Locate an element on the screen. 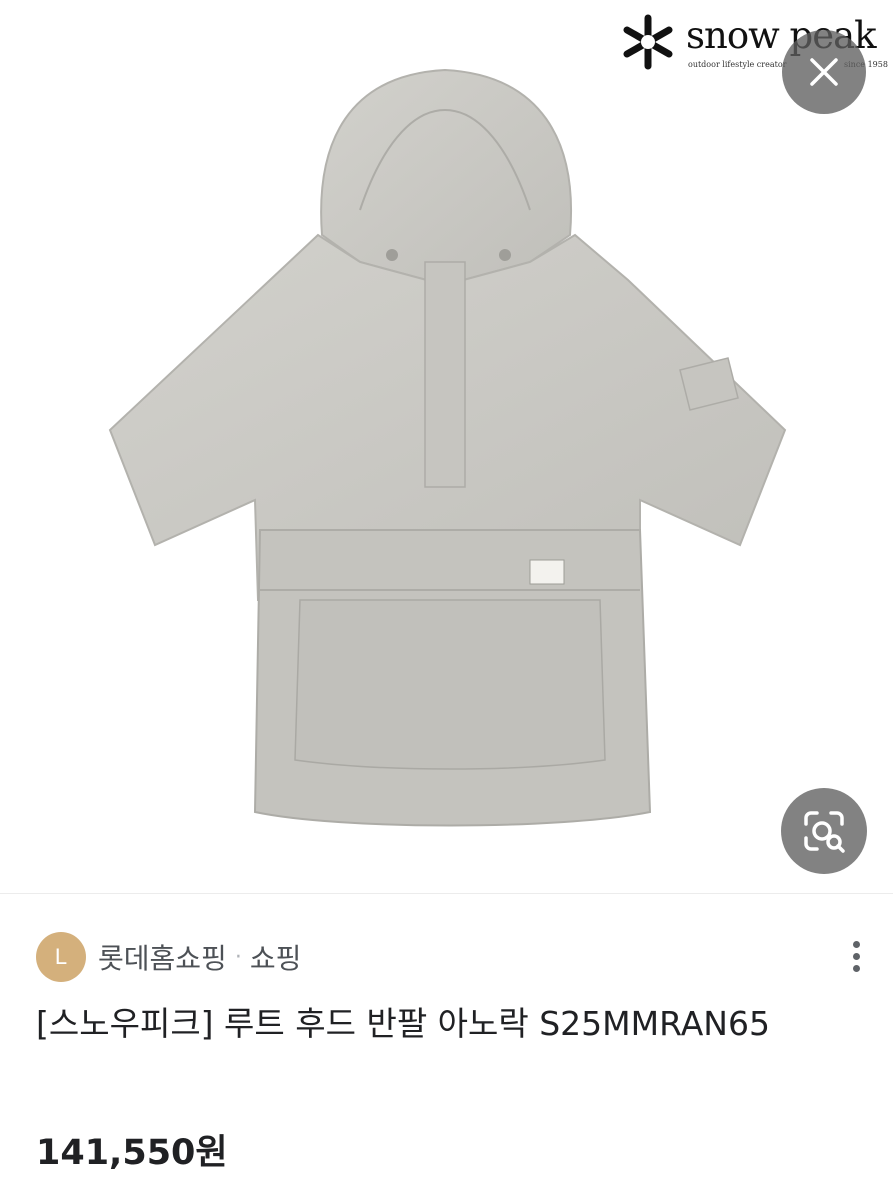 The image size is (893, 1200). source-row: L 롯데홈쇼핑 · 쇼핑 is located at coordinates (168, 957).